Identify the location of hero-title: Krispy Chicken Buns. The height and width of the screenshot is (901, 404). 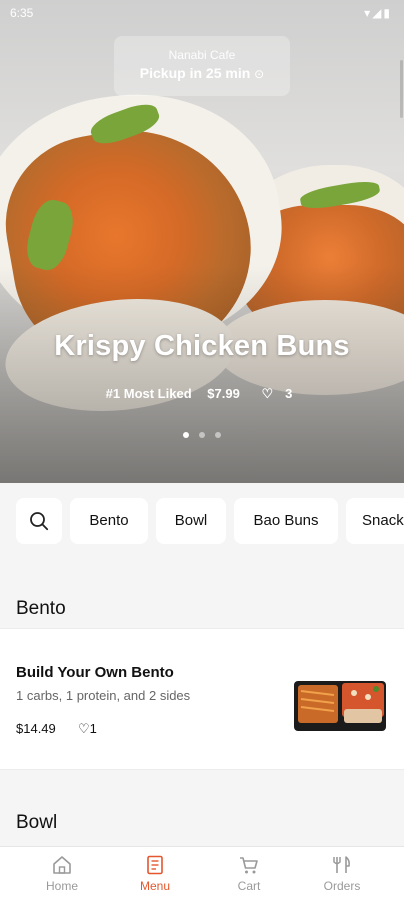
(202, 346).